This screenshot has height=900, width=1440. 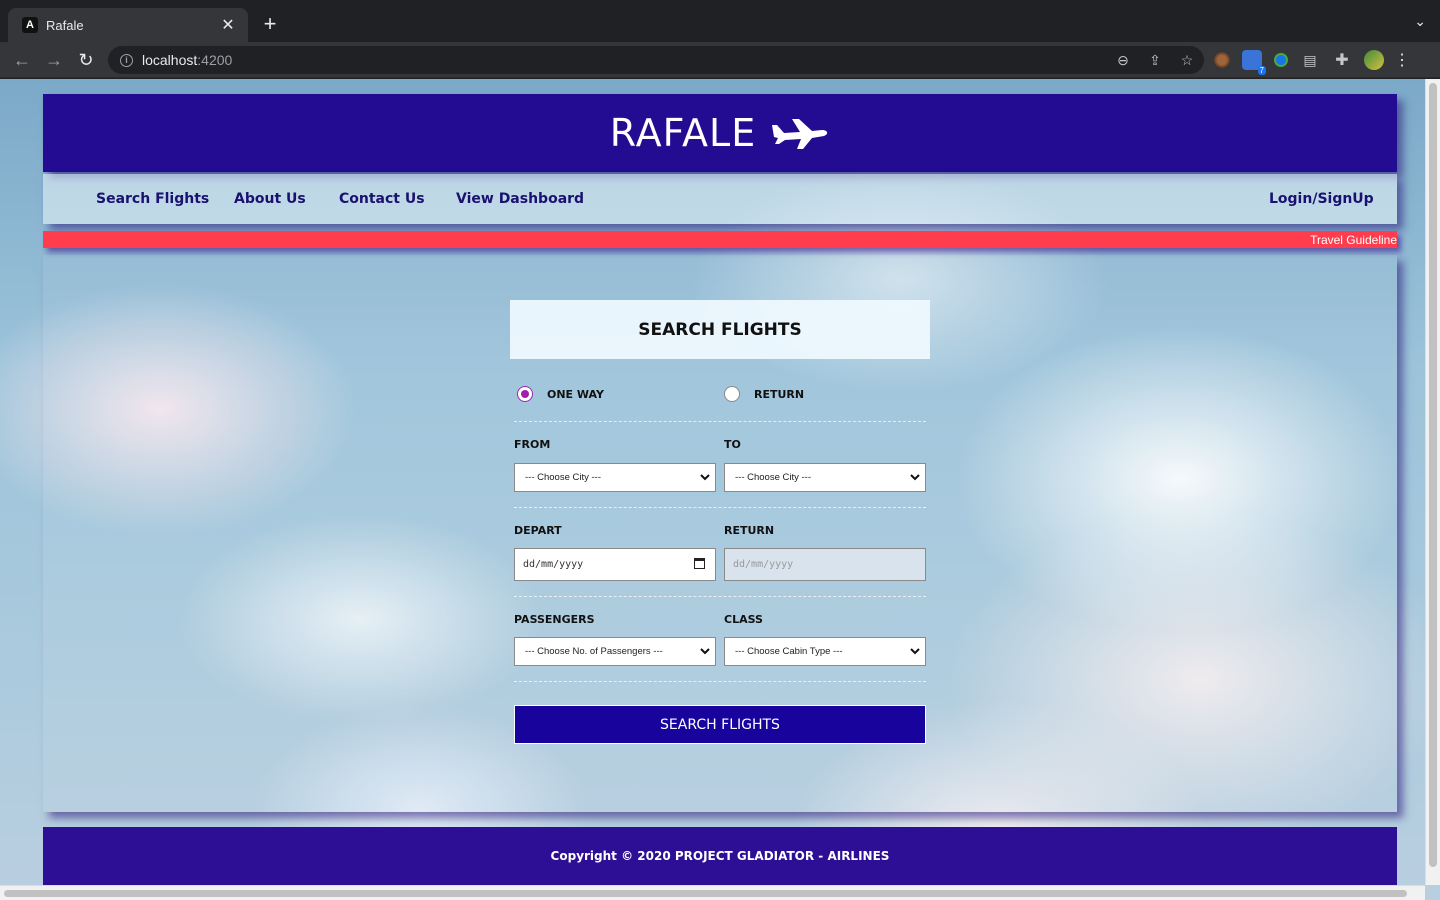 I want to click on extension-badge-count: 7, so click(x=1261, y=70).